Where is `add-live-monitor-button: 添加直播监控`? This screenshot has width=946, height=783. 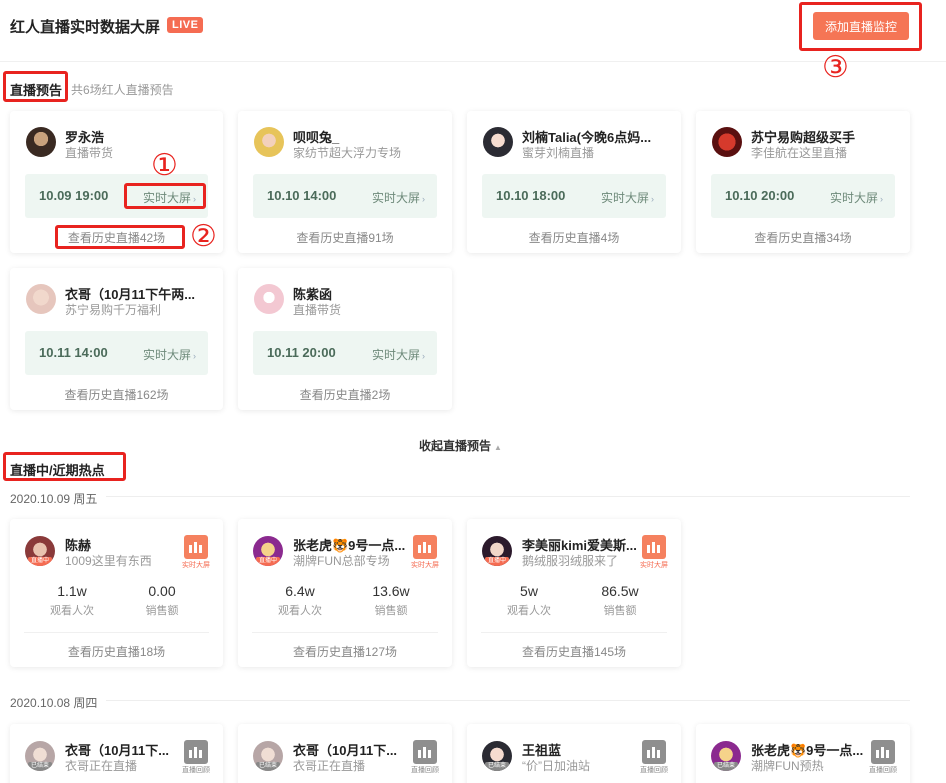 add-live-monitor-button: 添加直播监控 is located at coordinates (861, 26).